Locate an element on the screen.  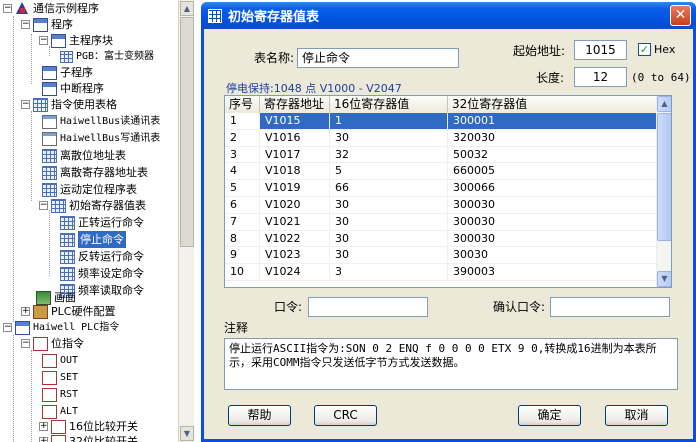
tree-main-block: − 主程序块 is located at coordinates (76, 40).